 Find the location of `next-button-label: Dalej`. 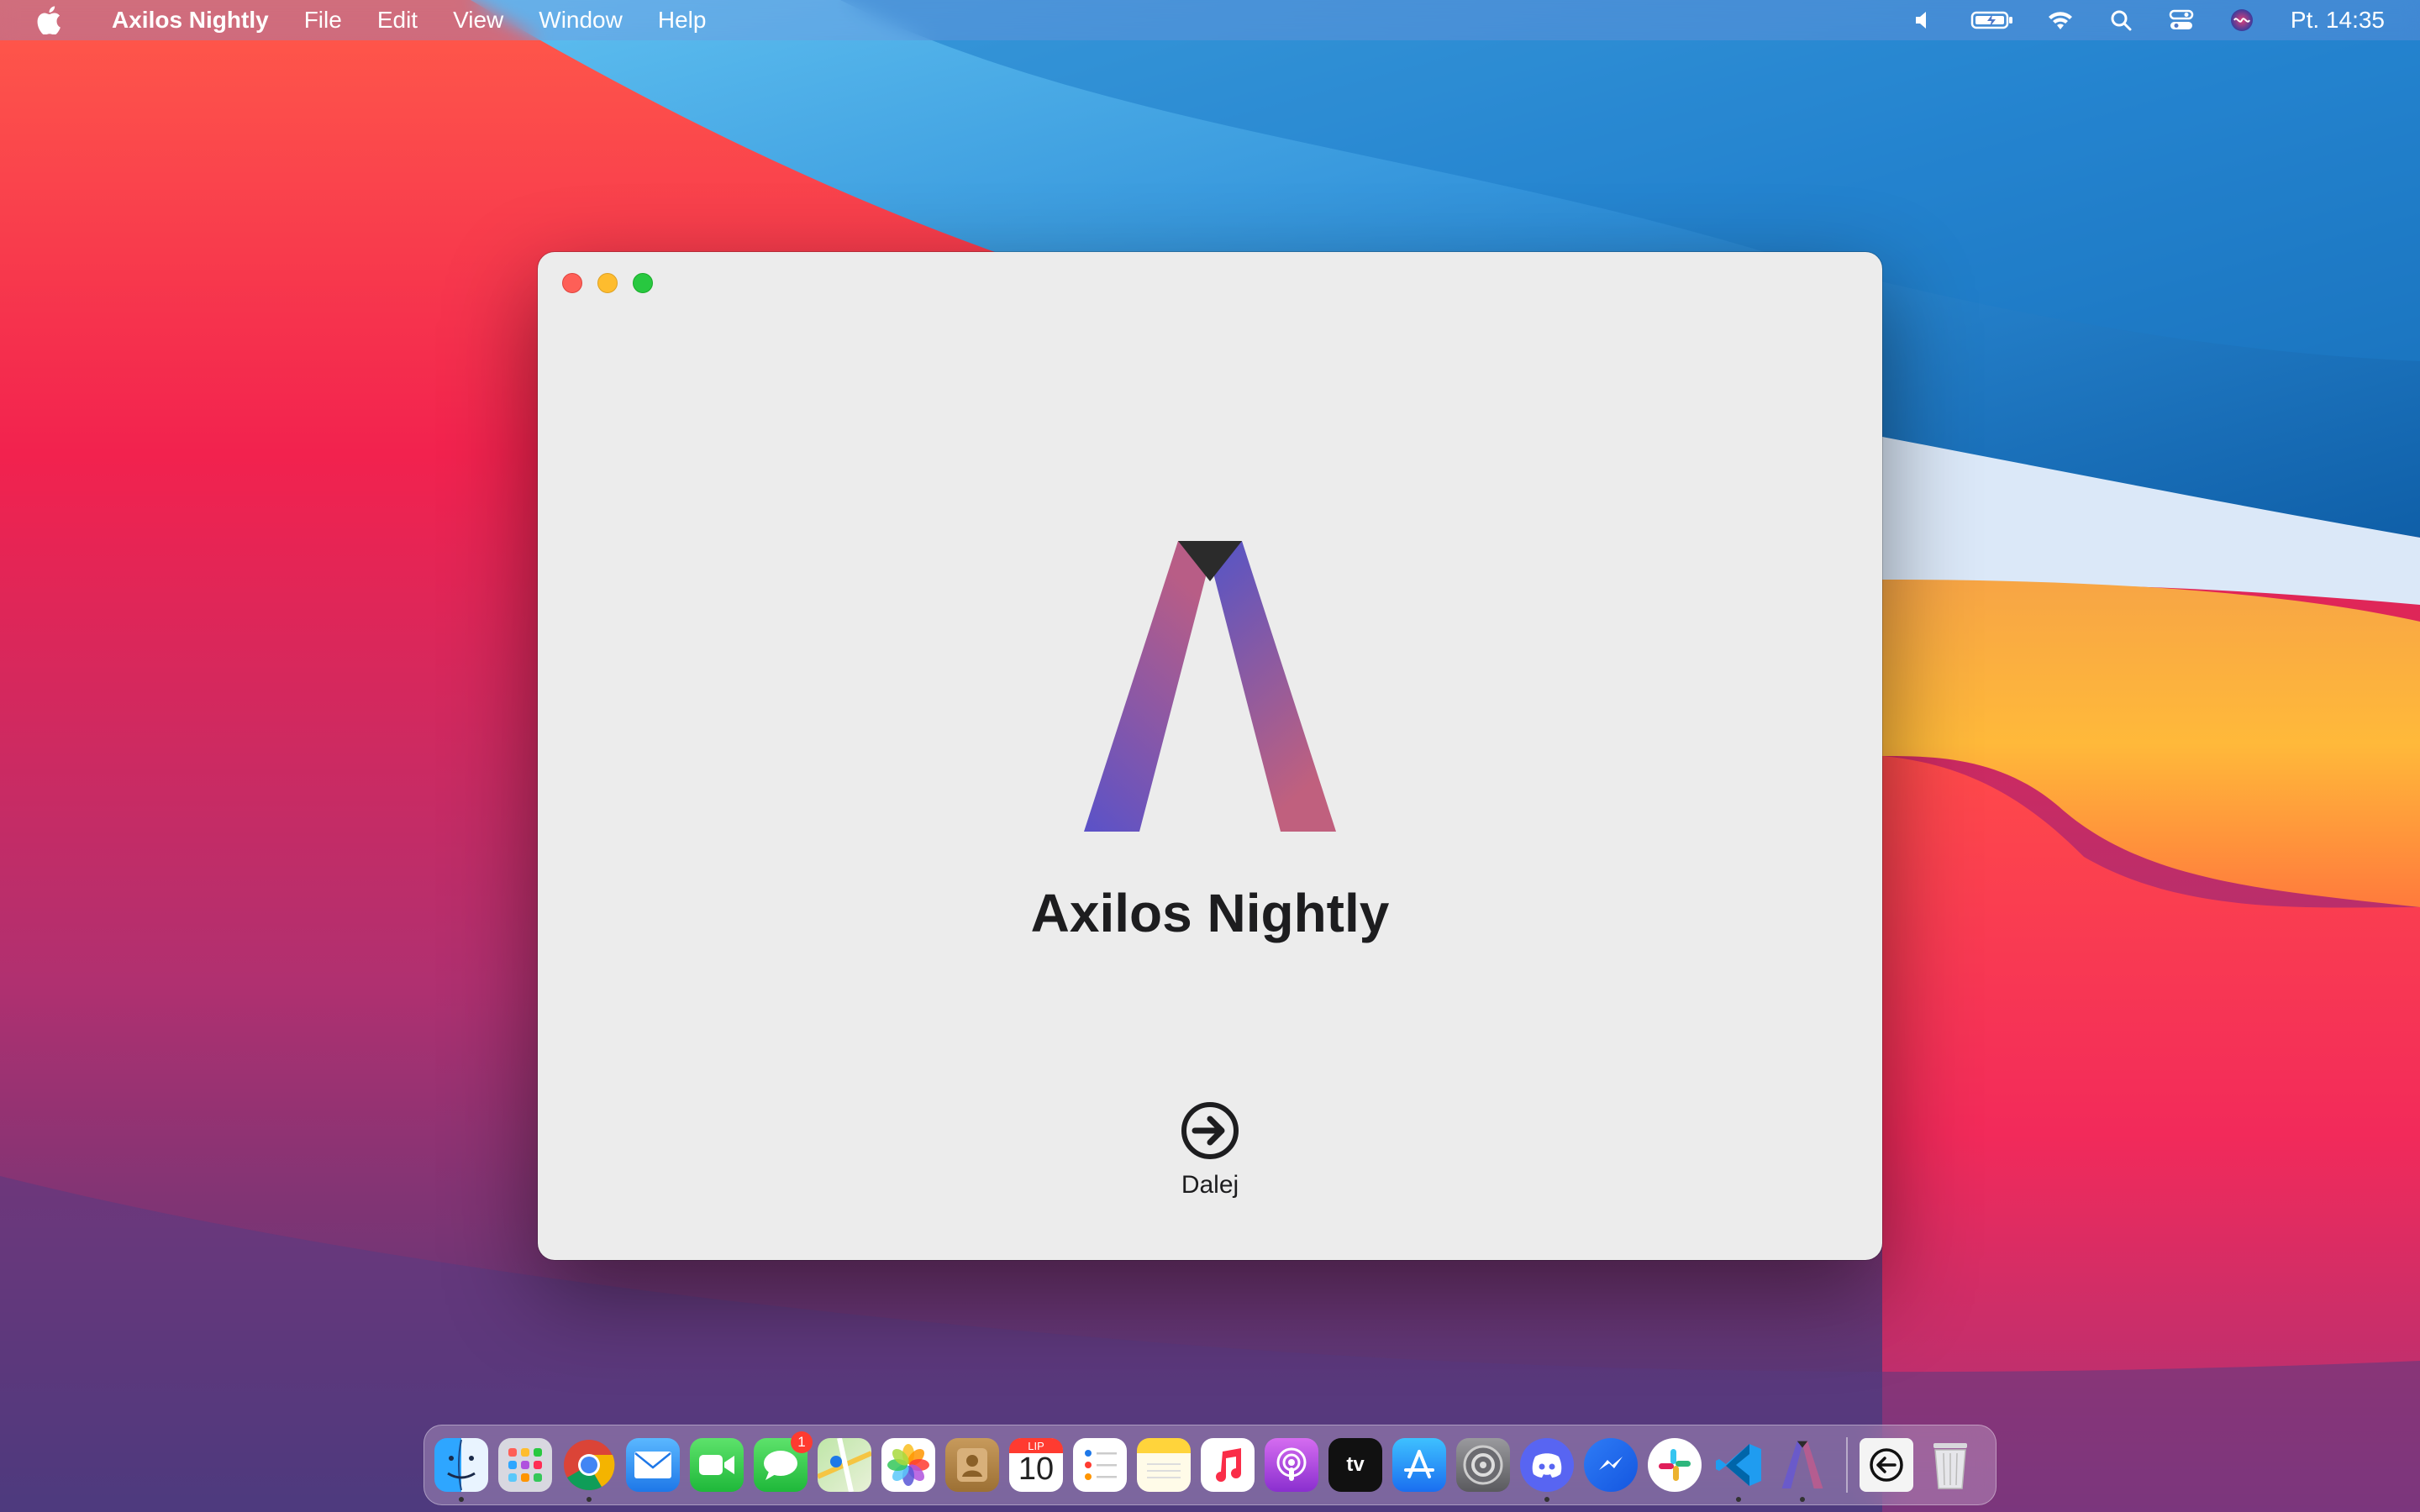

next-button-label: Dalej is located at coordinates (1210, 1185).